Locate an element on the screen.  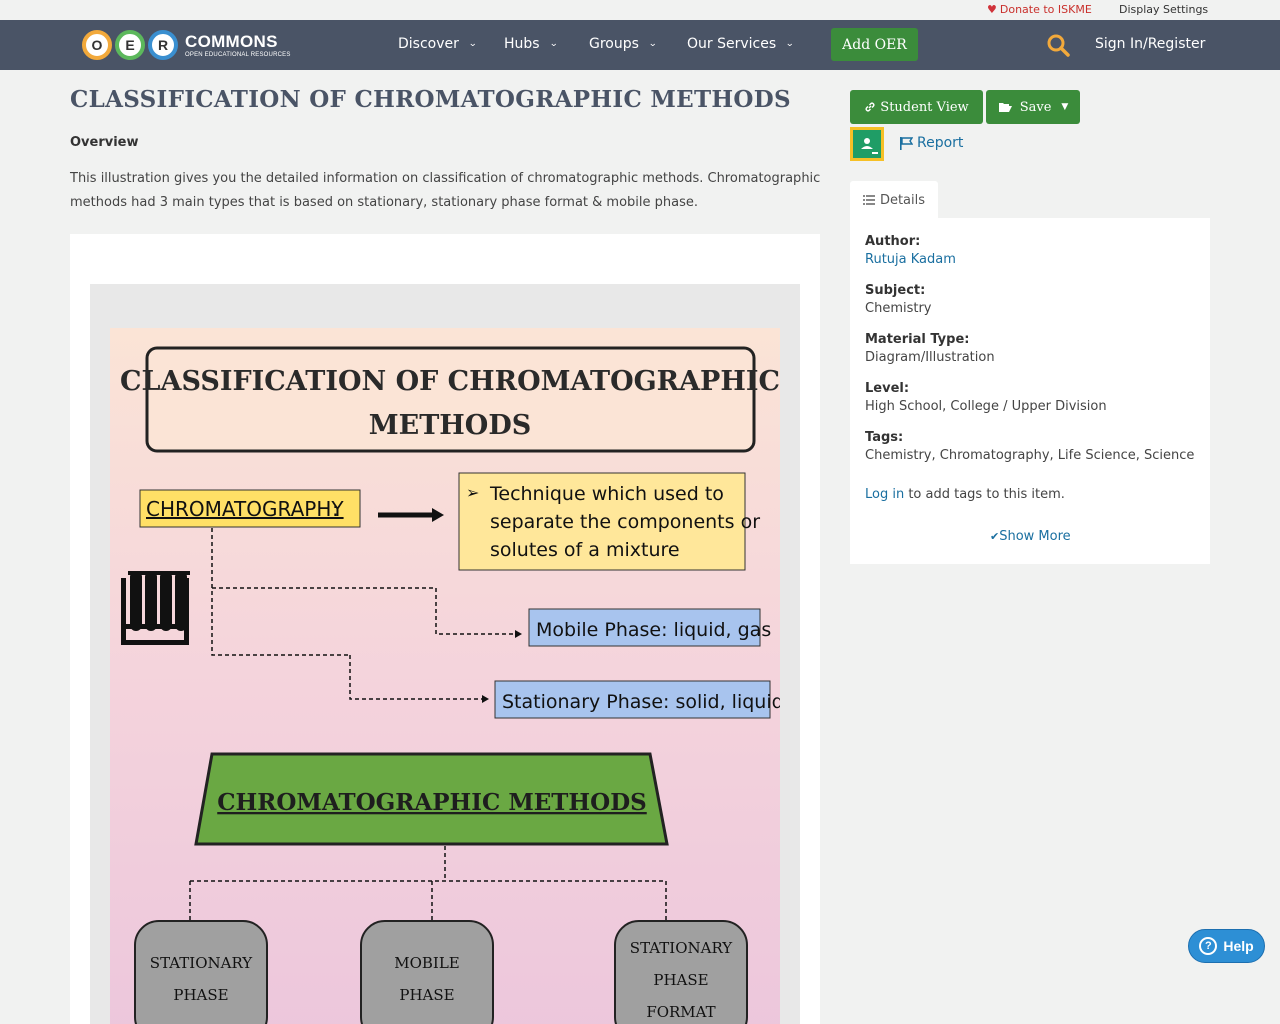
logo-letter-e: E is located at coordinates (130, 45).